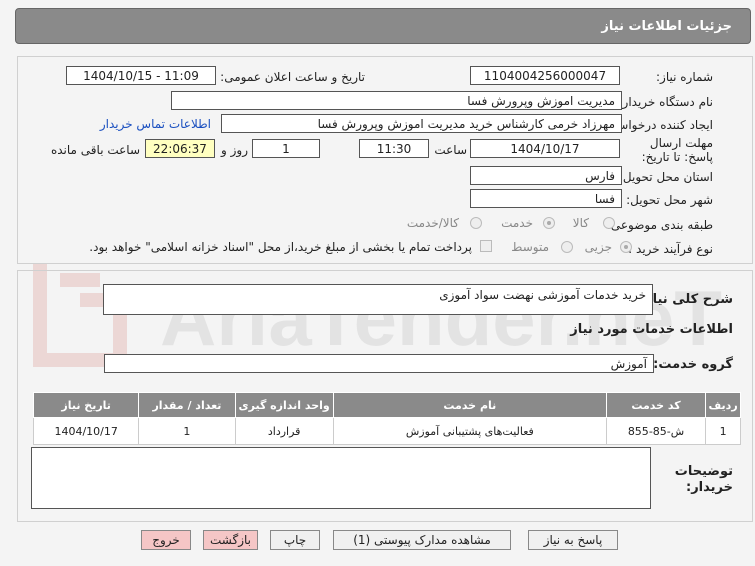 This screenshot has width=755, height=566. I want to click on cell-service-code: ش-85-855, so click(656, 431).